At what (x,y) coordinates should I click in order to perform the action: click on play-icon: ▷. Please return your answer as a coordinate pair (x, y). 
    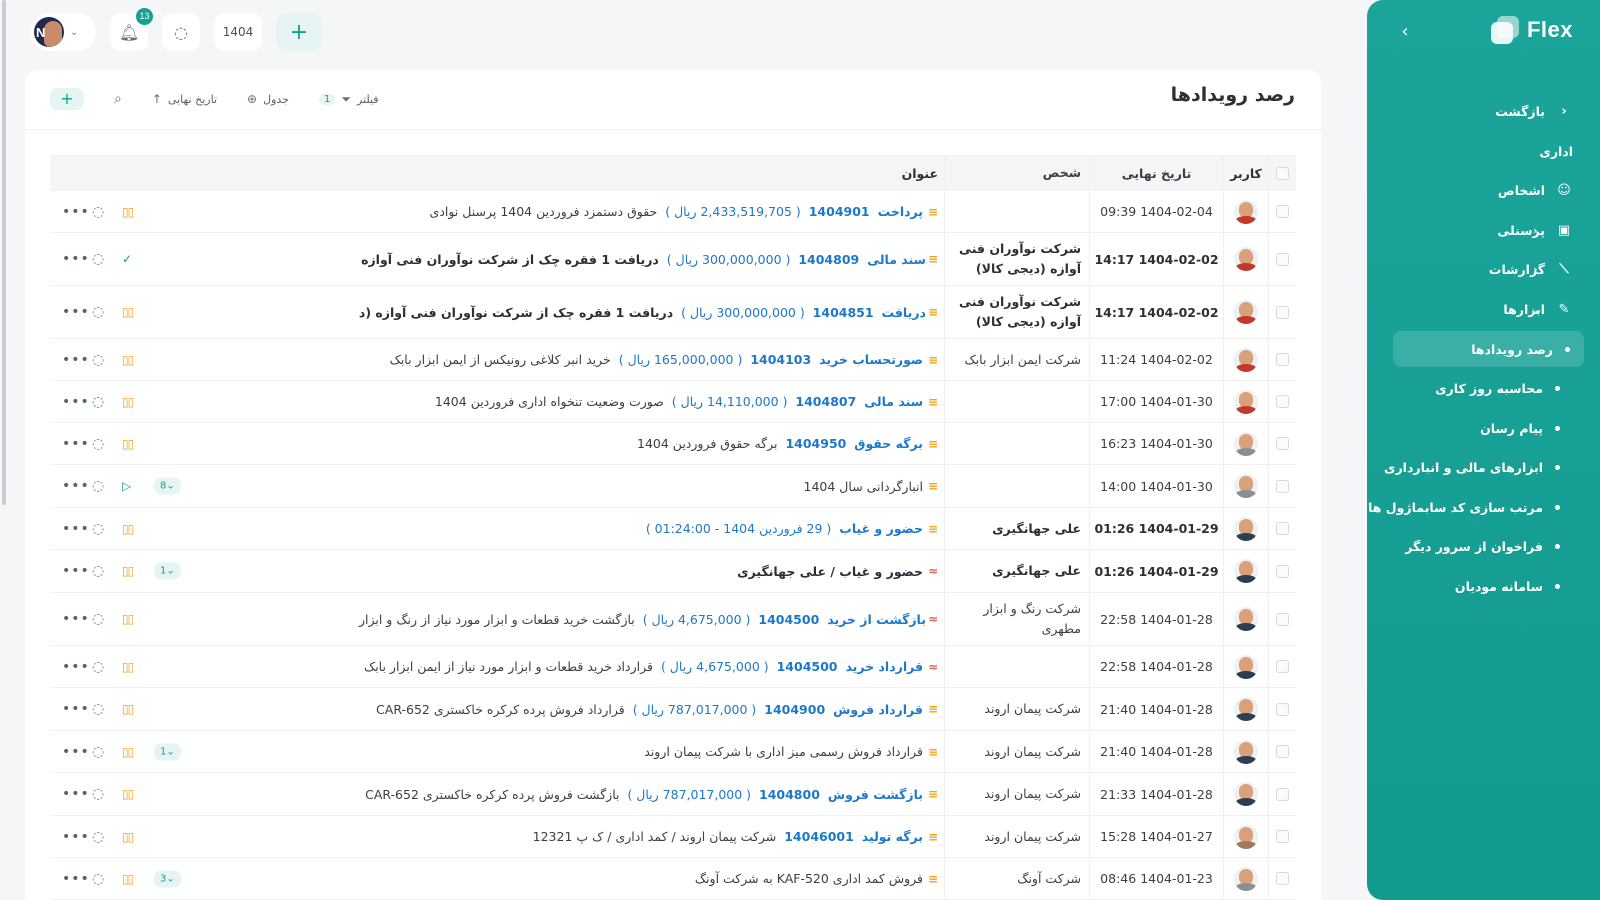
    Looking at the image, I should click on (126, 486).